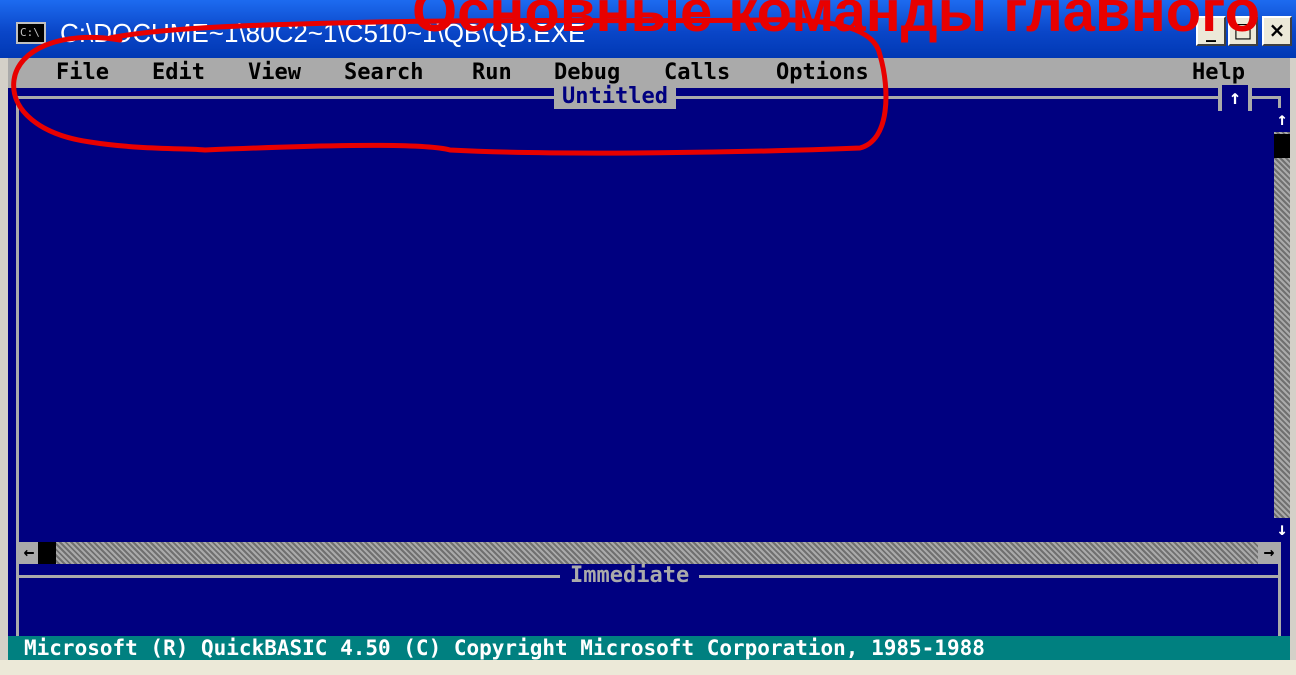 This screenshot has height=675, width=1296. Describe the element at coordinates (655, 553) in the screenshot. I see `horizontal-scrollbar` at that location.